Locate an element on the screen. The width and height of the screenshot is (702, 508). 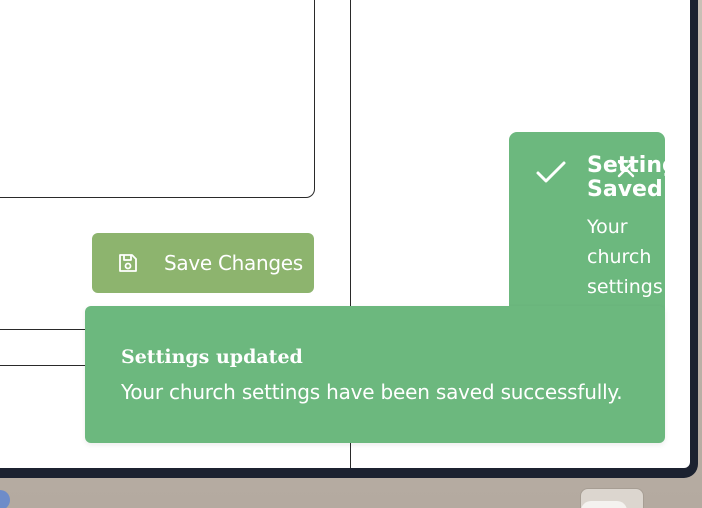
save-changes-button: Save Changes is located at coordinates (203, 263).